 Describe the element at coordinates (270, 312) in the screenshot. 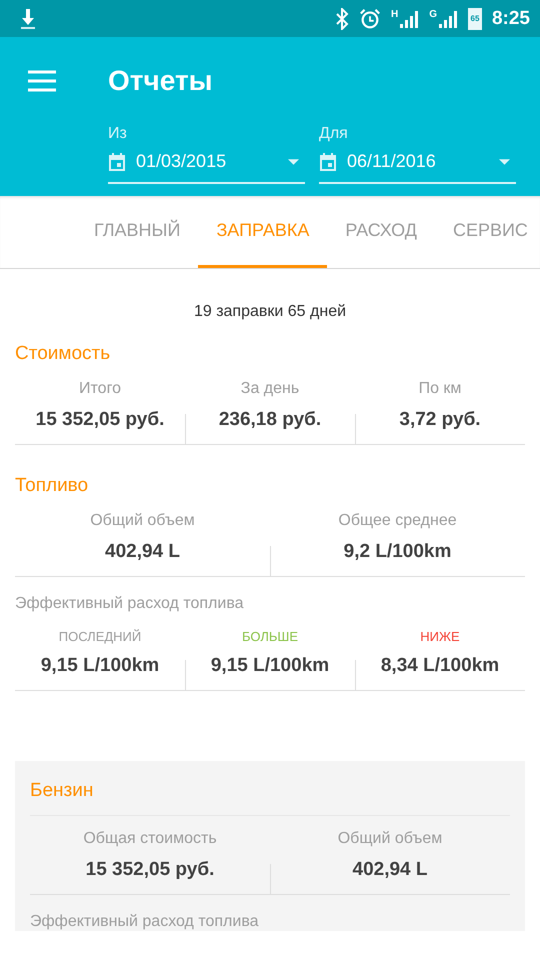

I see `summary-text: 19 заправки 65 дней` at that location.